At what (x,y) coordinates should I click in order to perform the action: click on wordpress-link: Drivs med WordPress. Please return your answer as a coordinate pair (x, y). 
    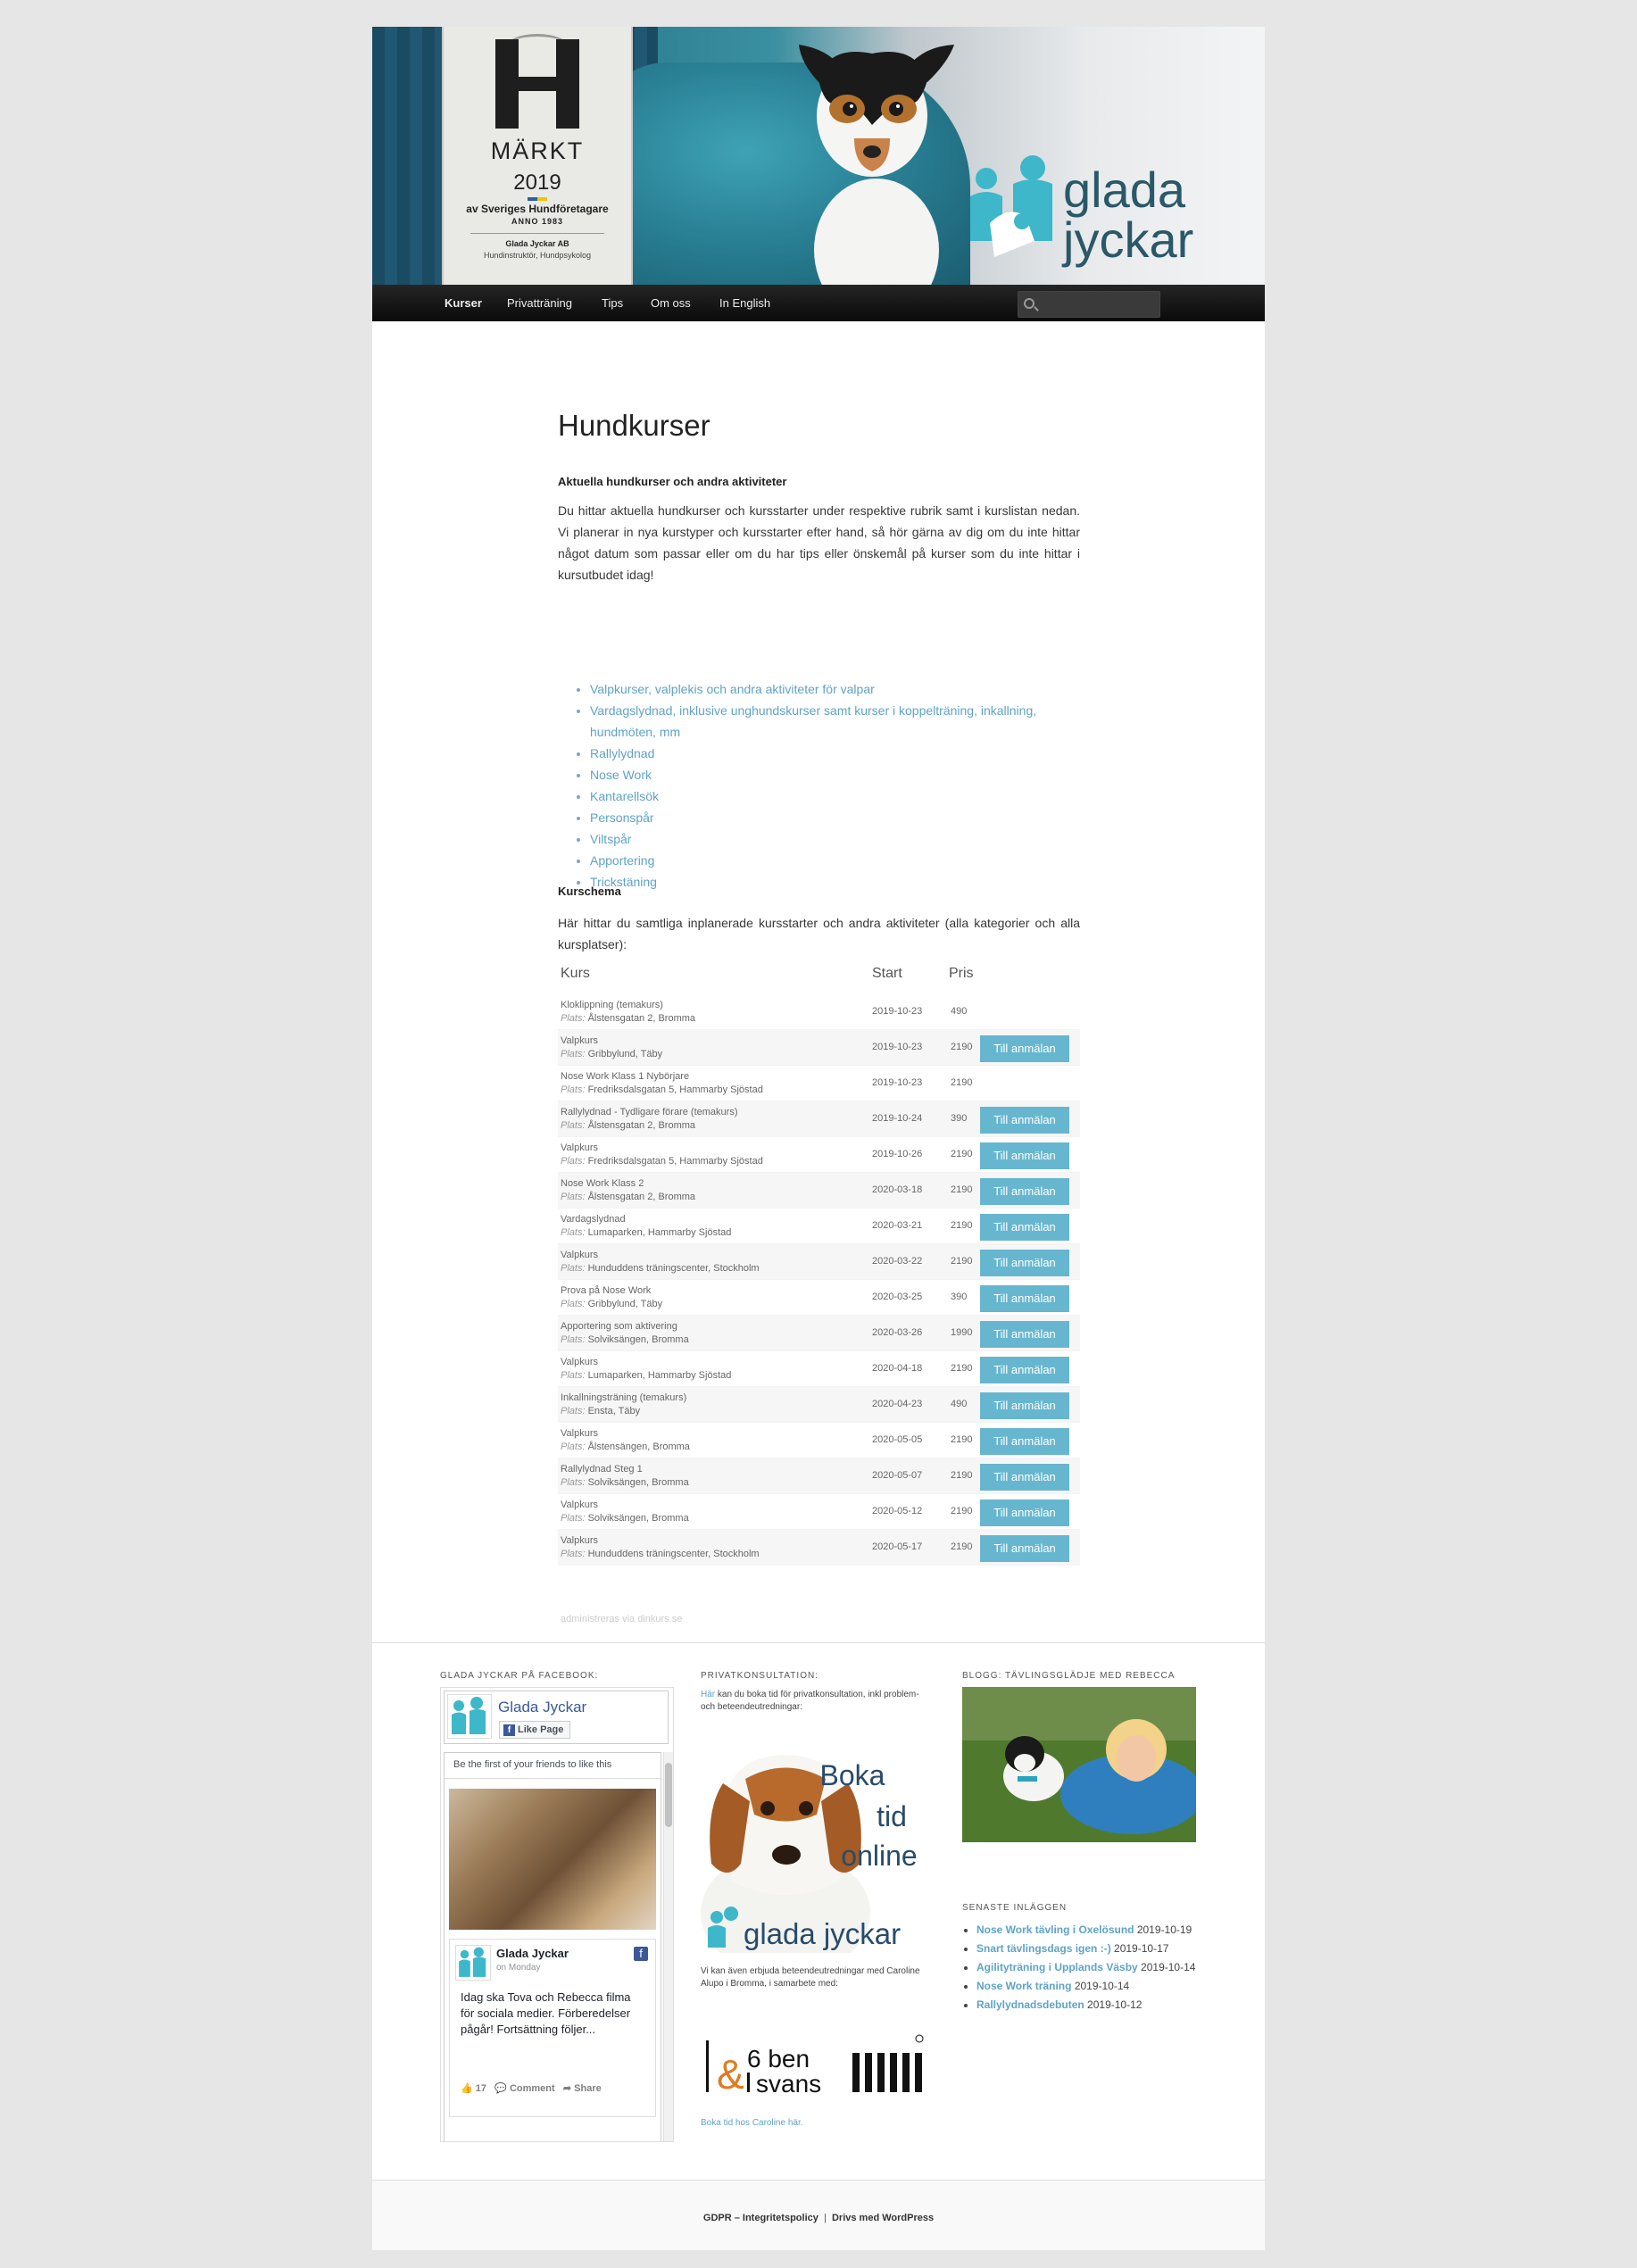
    Looking at the image, I should click on (883, 2218).